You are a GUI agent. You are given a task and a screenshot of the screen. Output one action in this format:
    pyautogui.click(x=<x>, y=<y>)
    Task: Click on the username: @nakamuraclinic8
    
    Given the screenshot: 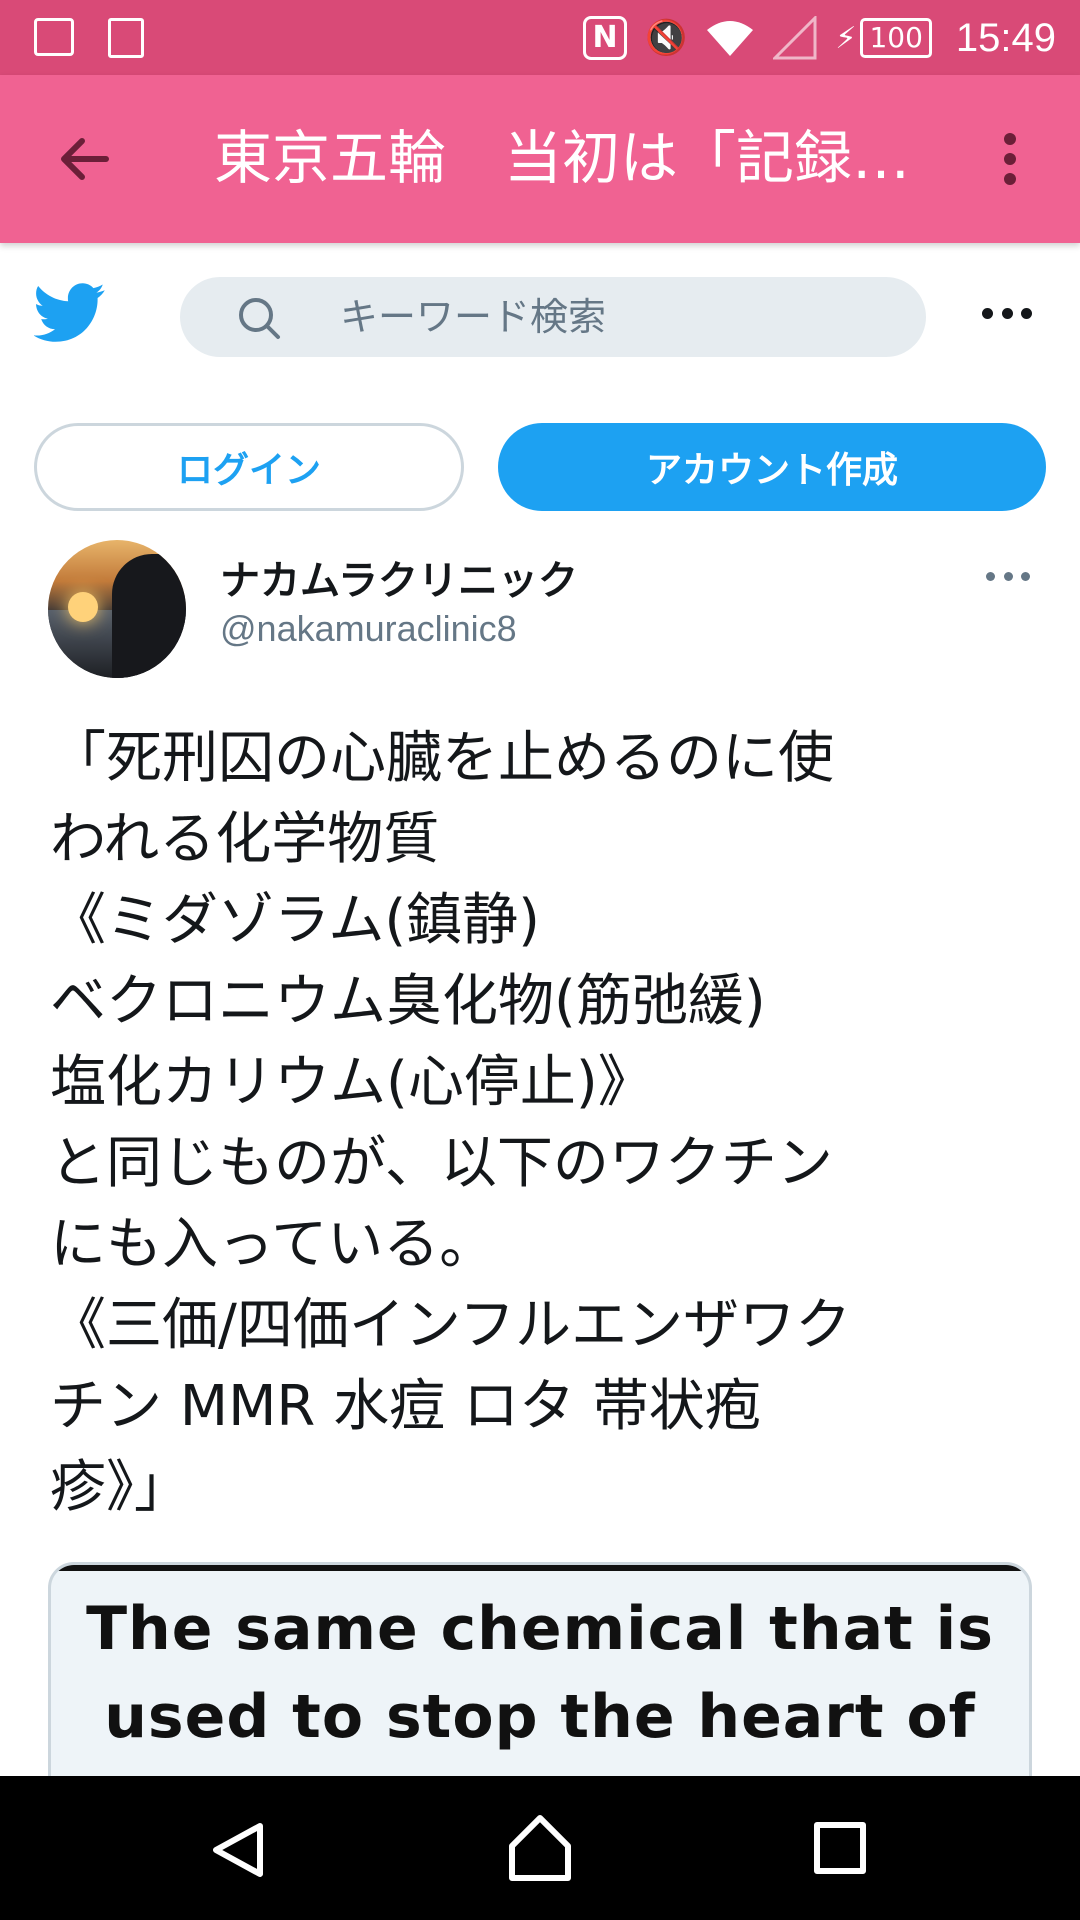 What is the action you would take?
    pyautogui.click(x=368, y=629)
    